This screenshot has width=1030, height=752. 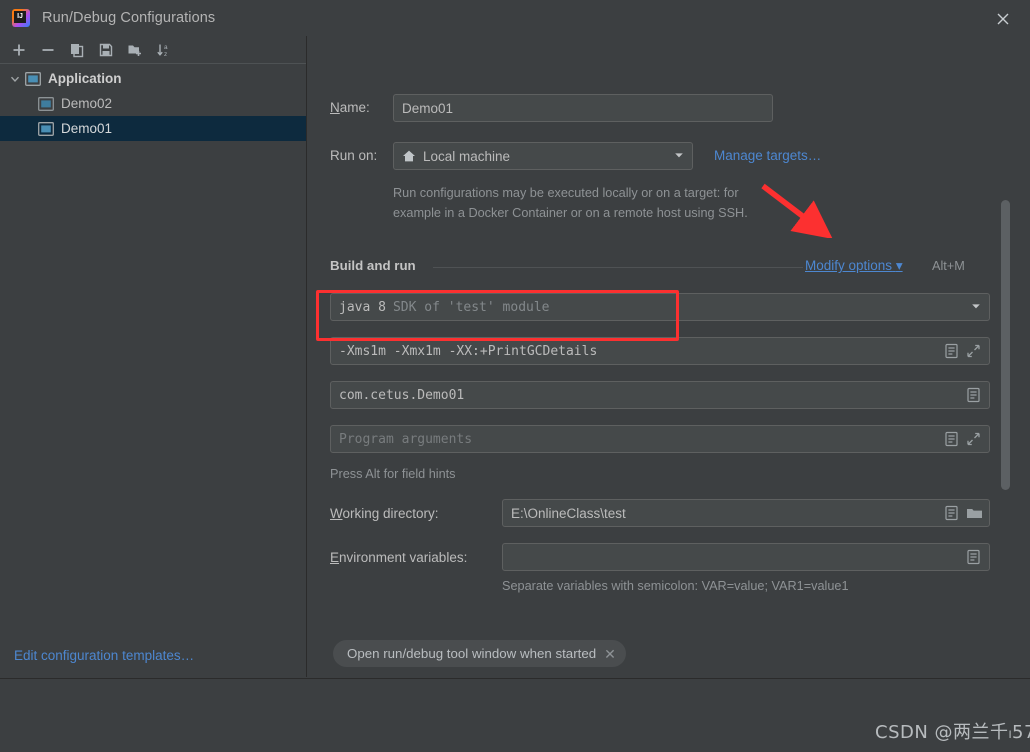 I want to click on sort-alphabetically-icon: a z, so click(x=164, y=50).